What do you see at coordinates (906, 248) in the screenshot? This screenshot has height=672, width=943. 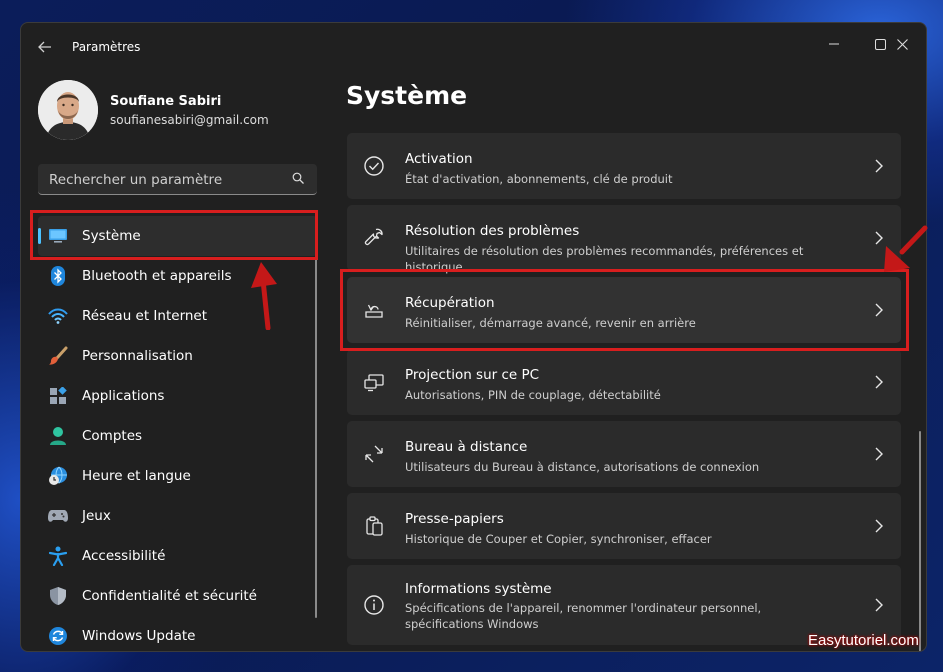 I see `annotation-arrow-down-left-icon` at bounding box center [906, 248].